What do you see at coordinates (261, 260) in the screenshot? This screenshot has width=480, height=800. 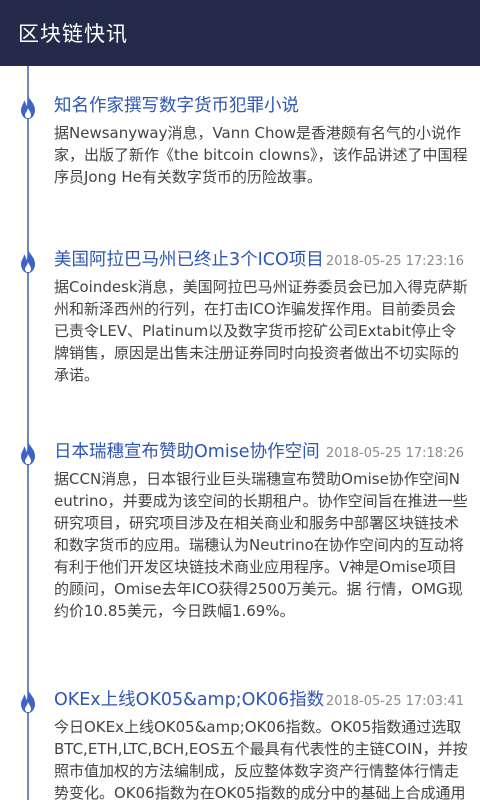 I see `news-title: 美国阿拉巴马州已终止3个ICO项目` at bounding box center [261, 260].